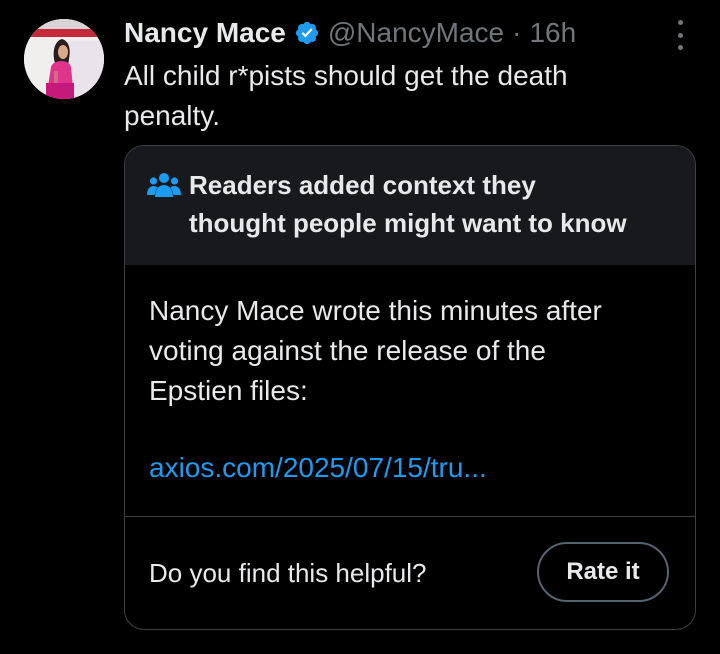  Describe the element at coordinates (307, 33) in the screenshot. I see `verified-badge-icon` at that location.